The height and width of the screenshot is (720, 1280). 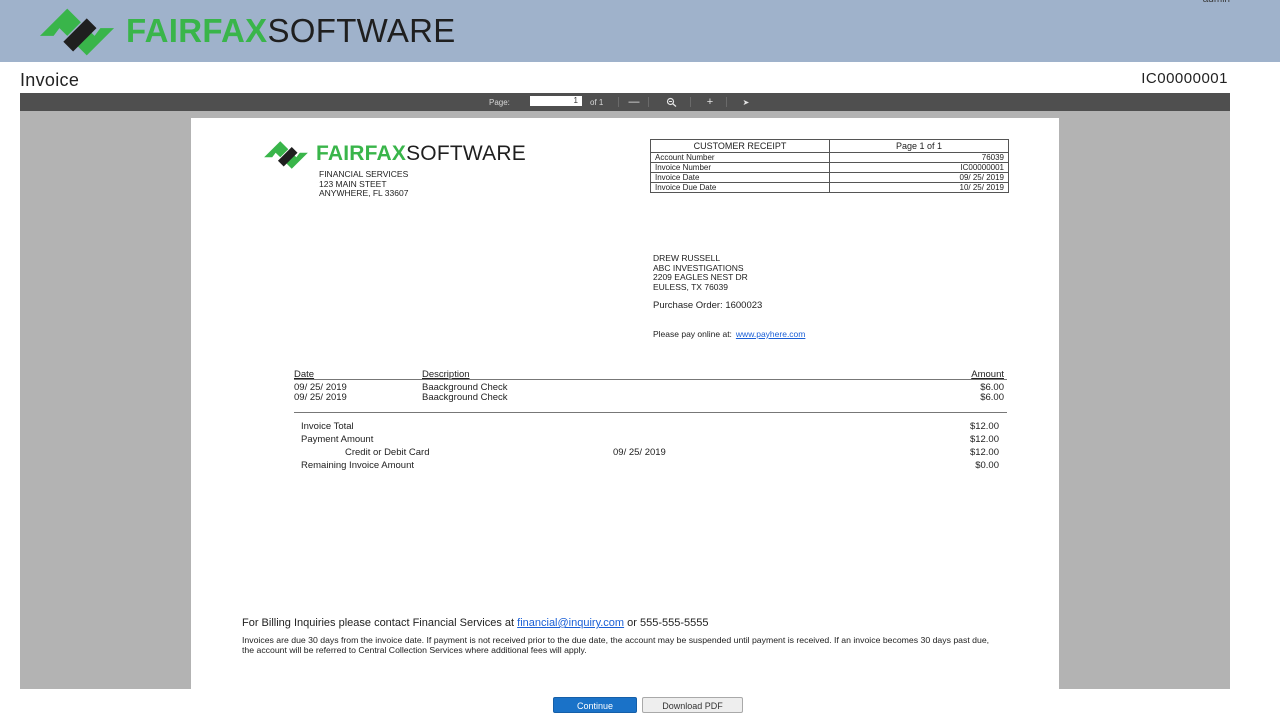 What do you see at coordinates (639, 452) in the screenshot?
I see `payment-method-date: 09/ 25/ 2019` at bounding box center [639, 452].